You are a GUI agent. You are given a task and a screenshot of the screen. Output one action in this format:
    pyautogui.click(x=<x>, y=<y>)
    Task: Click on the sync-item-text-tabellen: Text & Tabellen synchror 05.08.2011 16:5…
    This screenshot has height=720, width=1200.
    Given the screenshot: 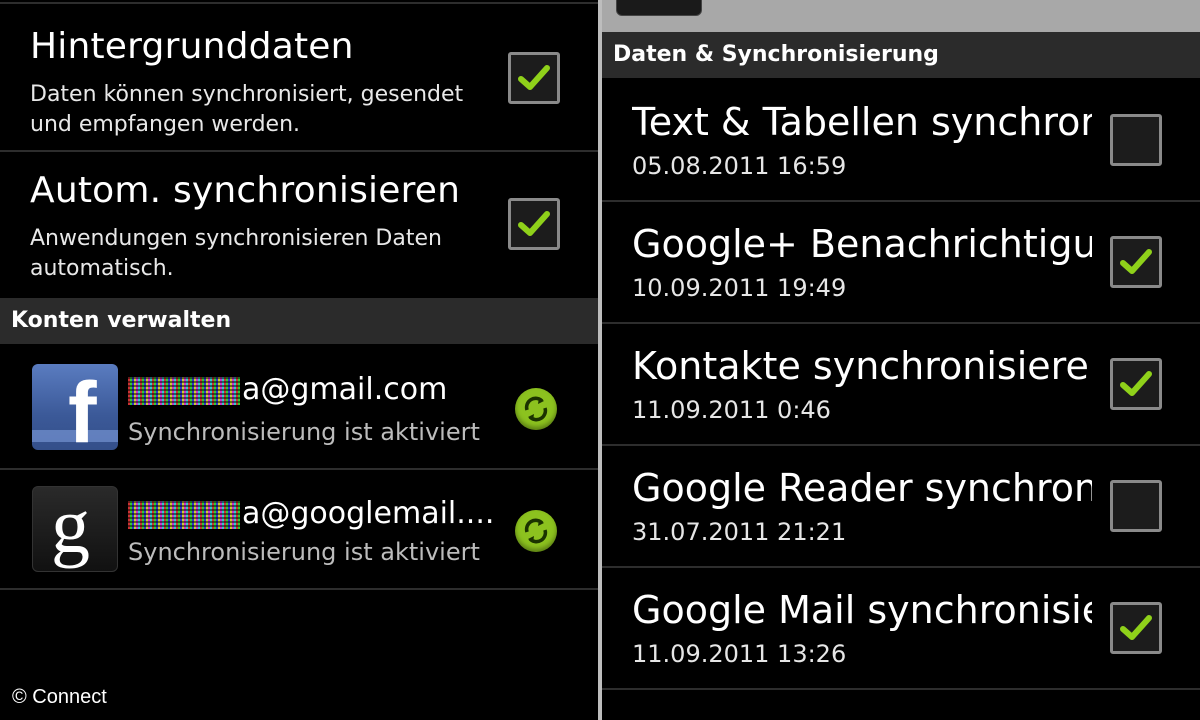 What is the action you would take?
    pyautogui.click(x=901, y=139)
    